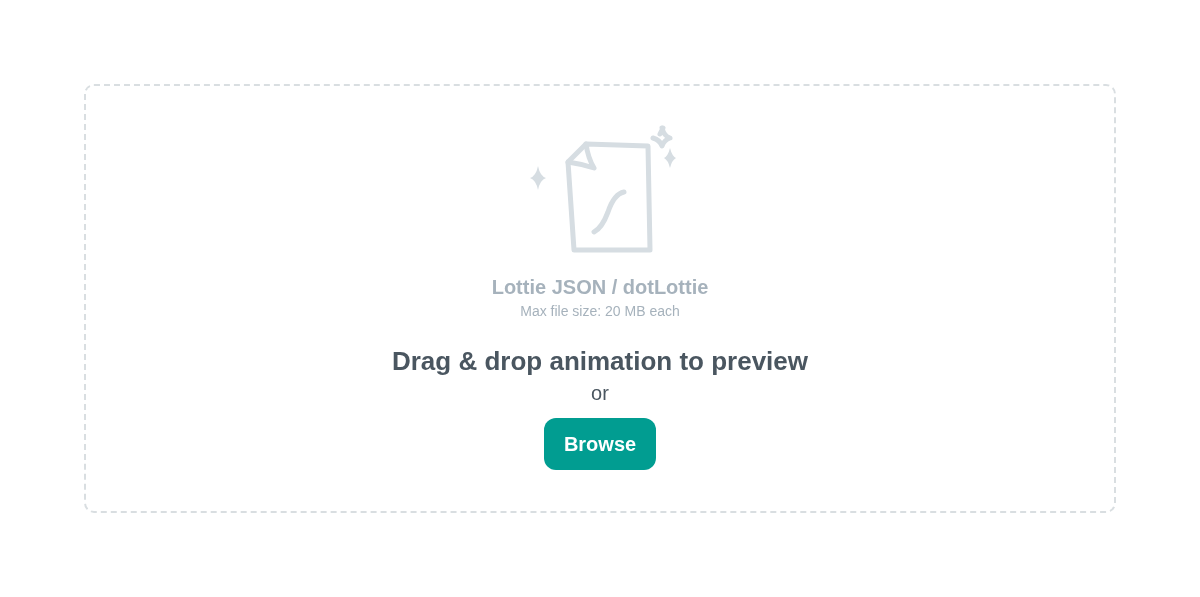 This screenshot has width=1200, height=597. What do you see at coordinates (600, 393) in the screenshot?
I see `separator-text: or` at bounding box center [600, 393].